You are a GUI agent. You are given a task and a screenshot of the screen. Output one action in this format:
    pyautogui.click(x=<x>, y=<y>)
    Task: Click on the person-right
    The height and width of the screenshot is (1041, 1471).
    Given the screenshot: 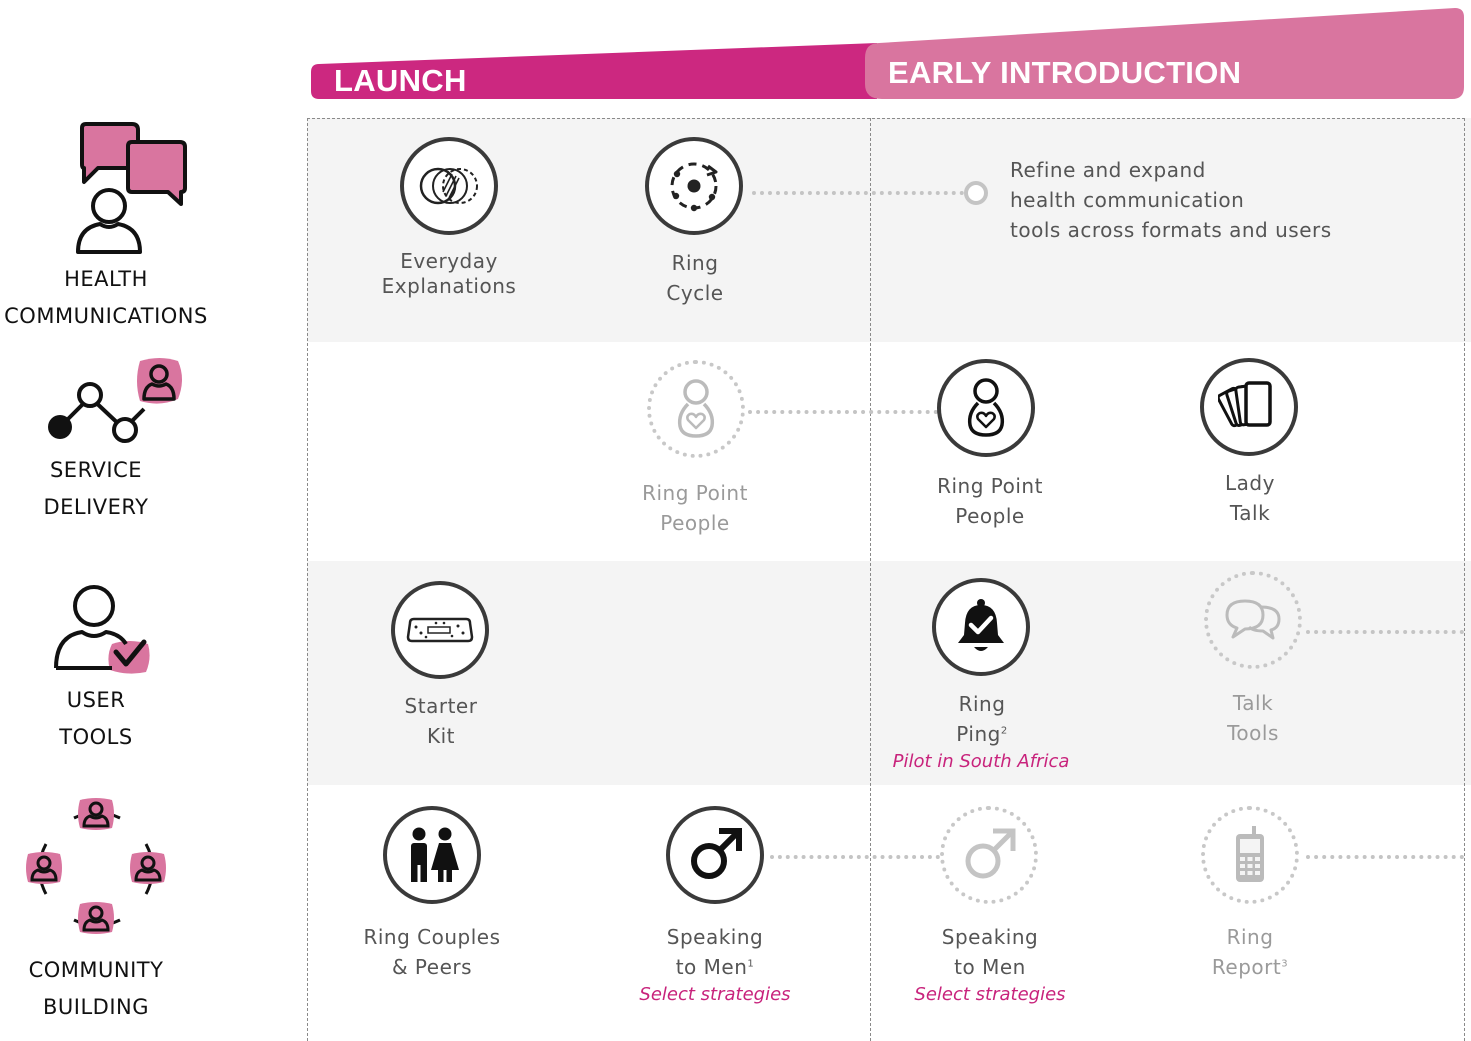 What is the action you would take?
    pyautogui.click(x=148, y=868)
    